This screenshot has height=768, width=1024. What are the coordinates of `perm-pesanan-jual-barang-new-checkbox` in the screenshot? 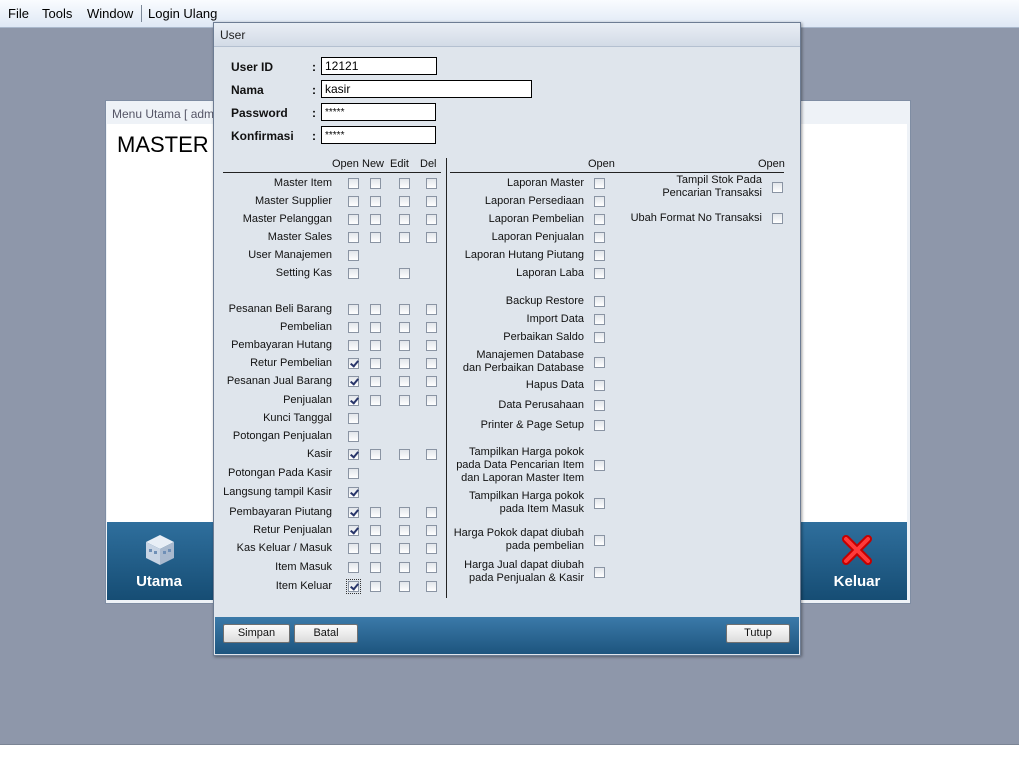 It's located at (375, 381).